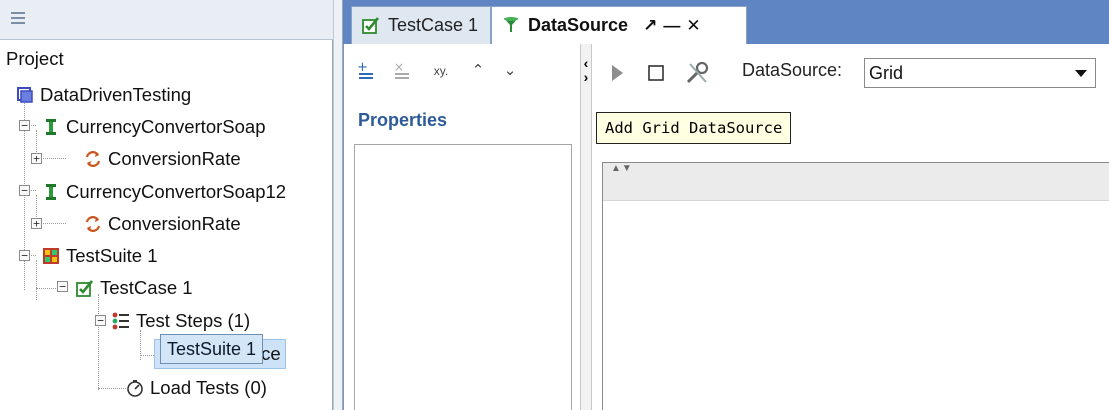  What do you see at coordinates (980, 73) in the screenshot?
I see `datasource-type-select: Grid` at bounding box center [980, 73].